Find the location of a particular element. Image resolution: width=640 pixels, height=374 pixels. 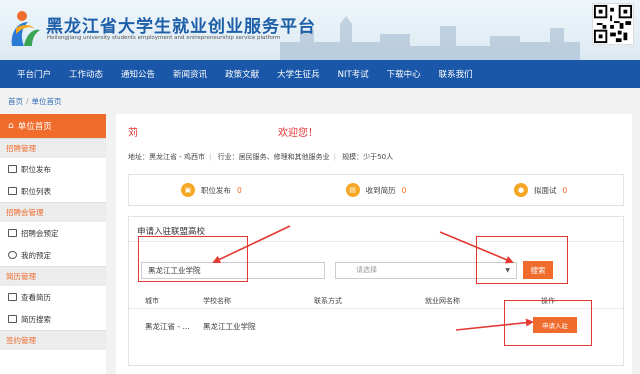

sidebar-group-resume: 简历管理 is located at coordinates (53, 276).